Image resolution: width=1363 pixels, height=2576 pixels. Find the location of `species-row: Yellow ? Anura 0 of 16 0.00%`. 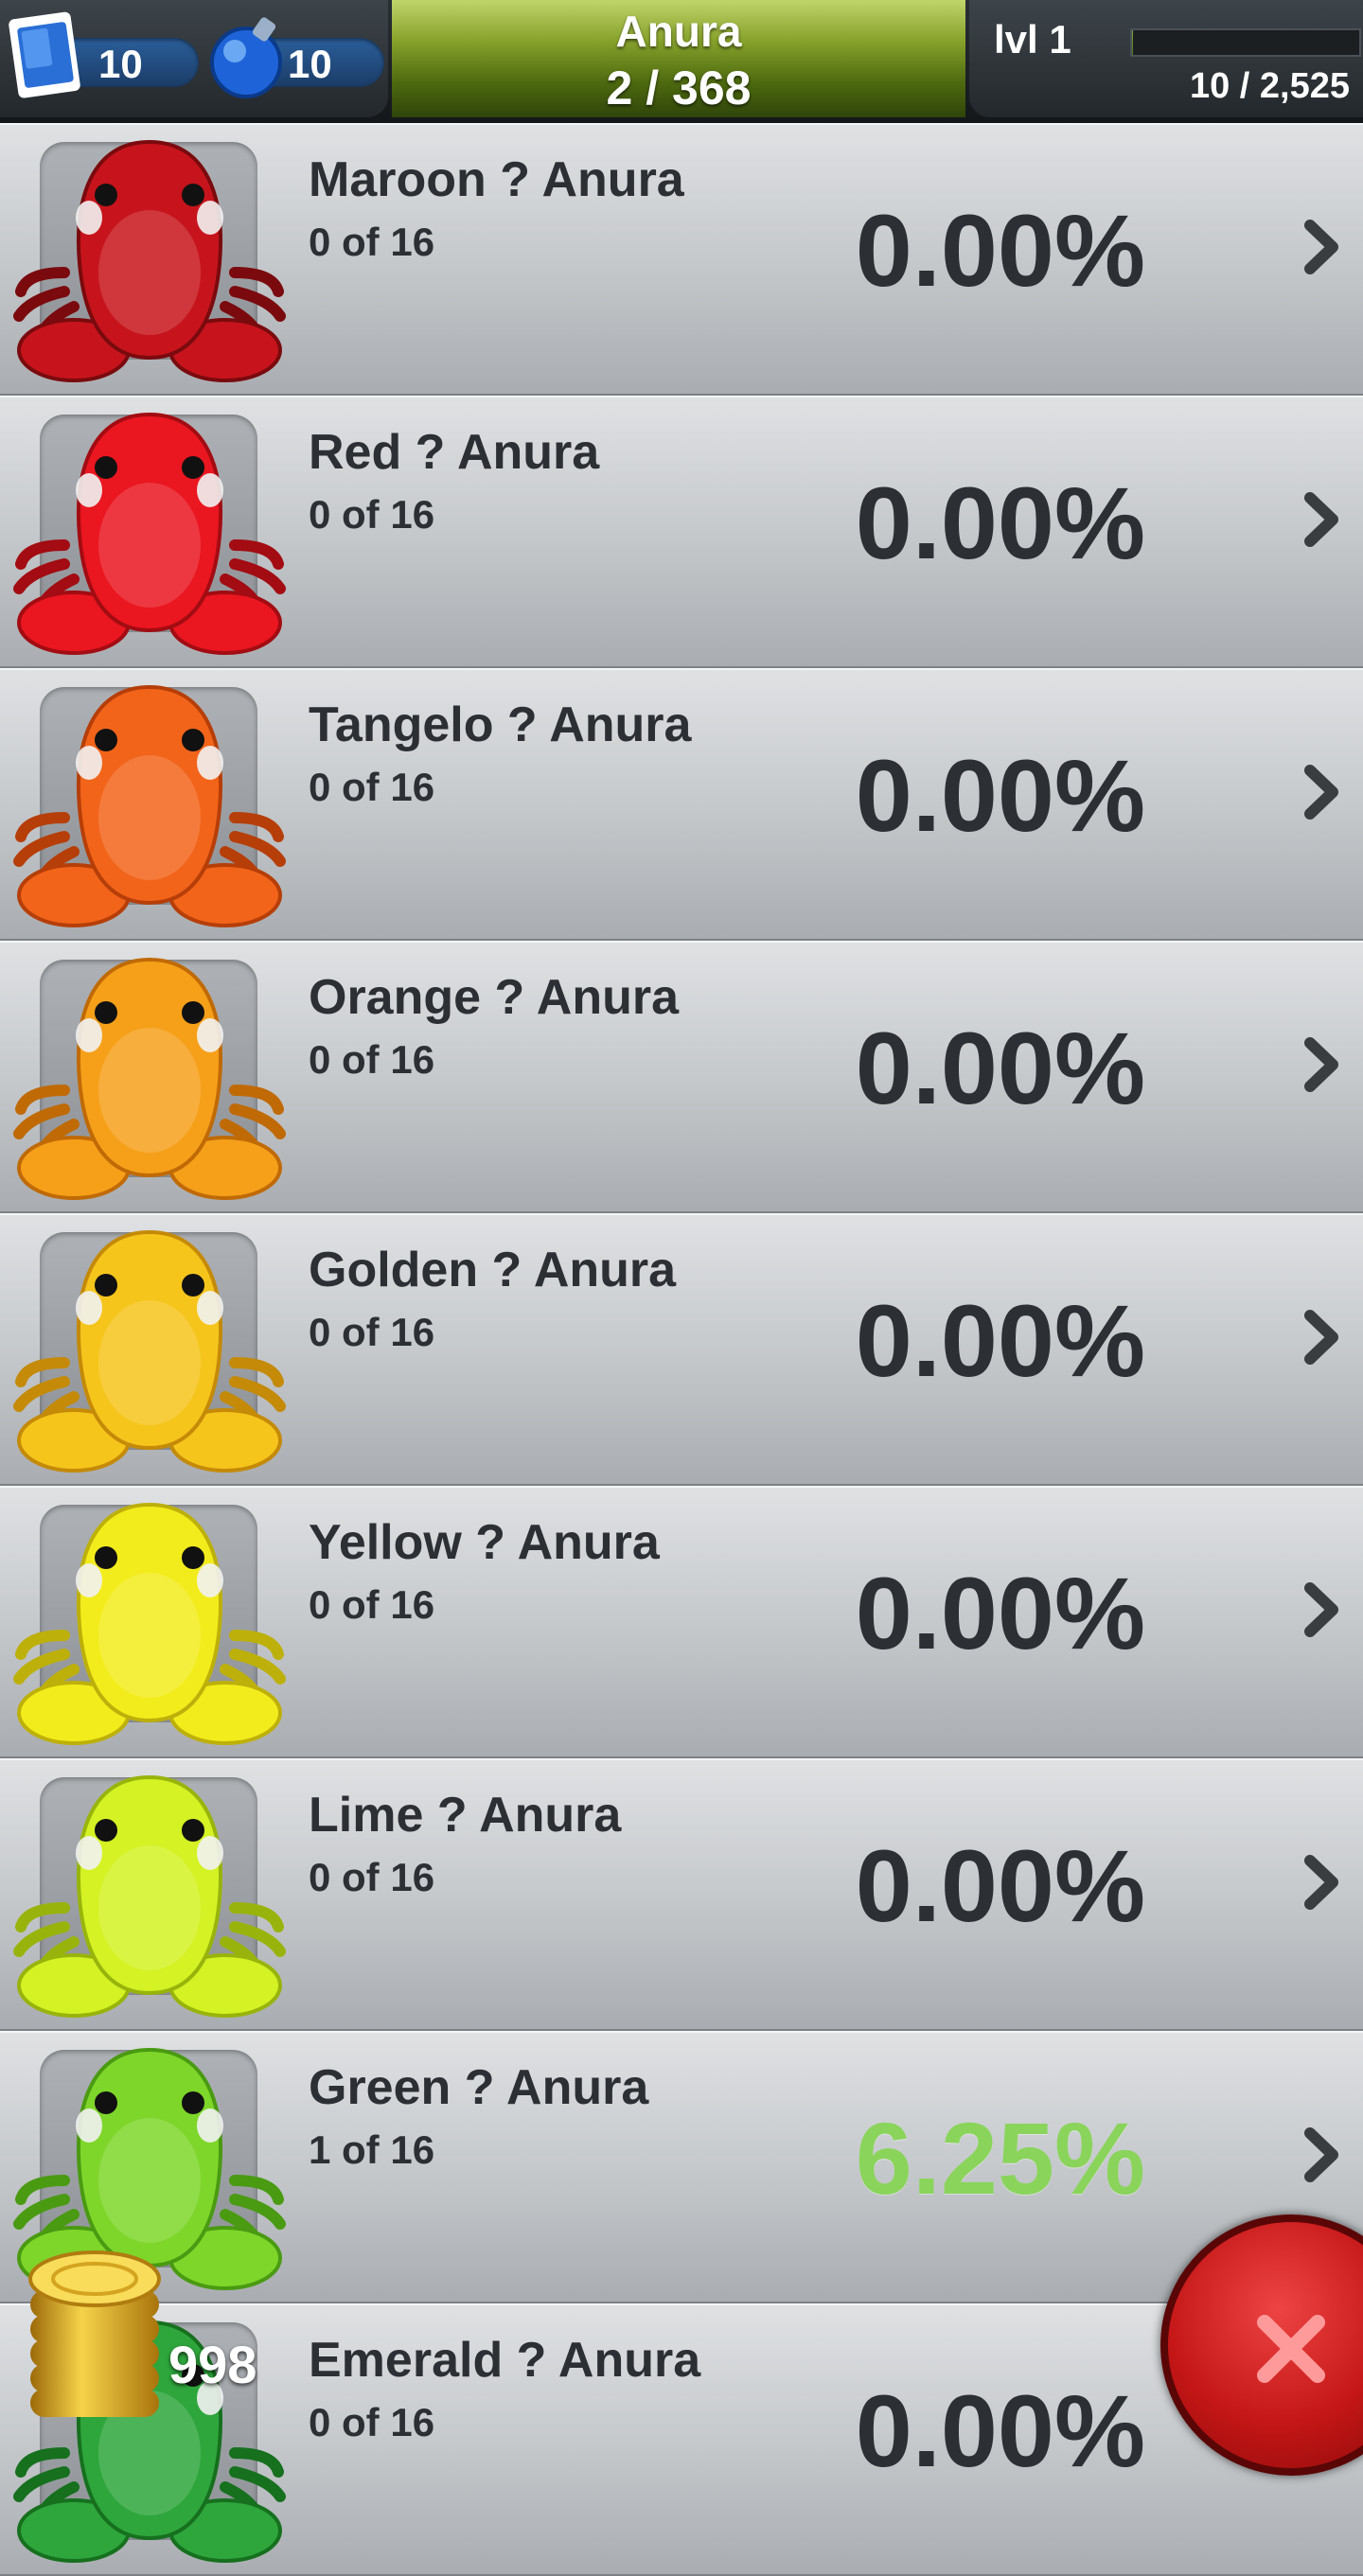

species-row: Yellow ? Anura 0 of 16 0.00% is located at coordinates (681, 1622).